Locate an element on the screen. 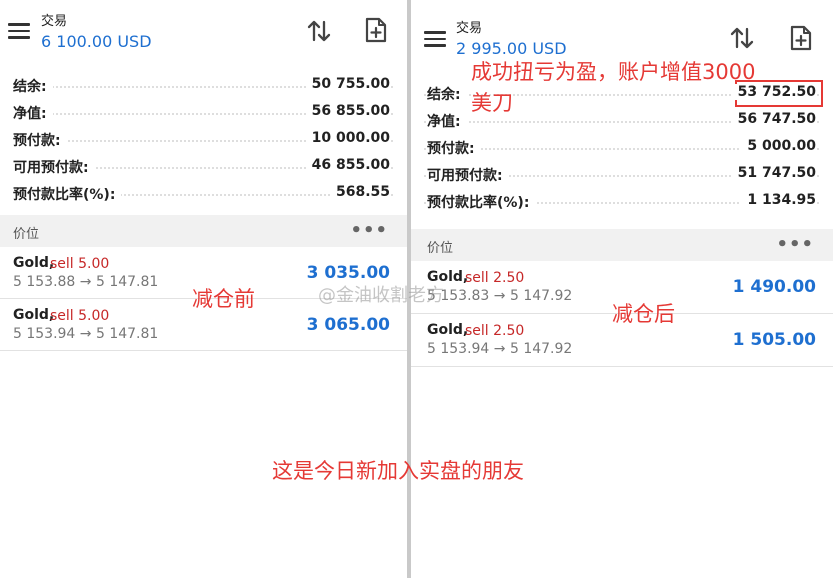 This screenshot has width=833, height=578. row-value: 46 855.00 is located at coordinates (347, 165).